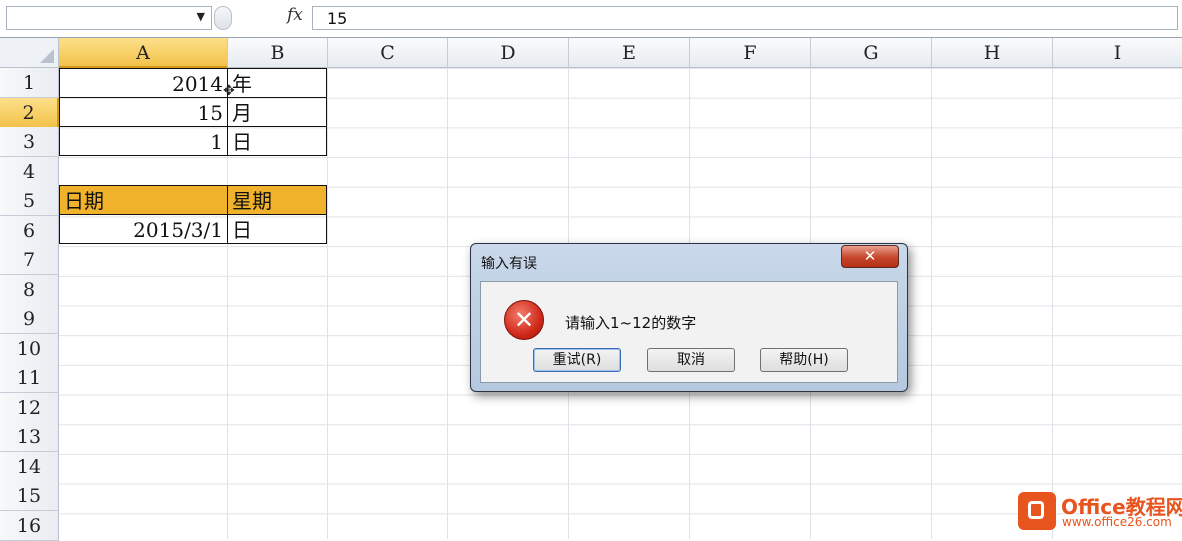 The height and width of the screenshot is (541, 1182). I want to click on row-header-4: 4, so click(29, 171).